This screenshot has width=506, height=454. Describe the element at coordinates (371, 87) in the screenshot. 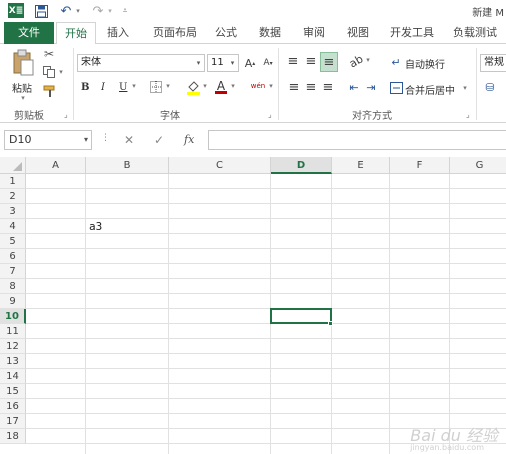

I see `increase-indent-icon: ⇥` at that location.